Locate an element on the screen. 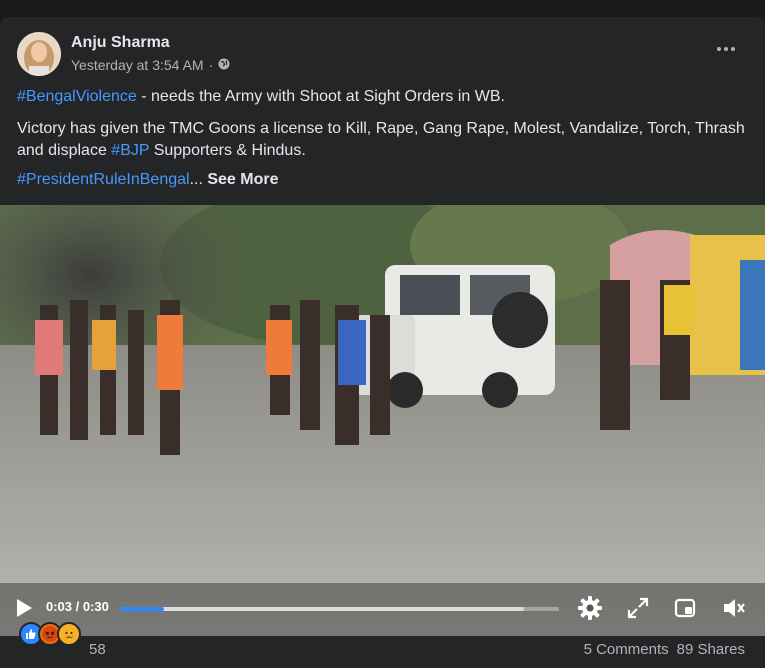 This screenshot has height=668, width=765. gear-icon is located at coordinates (590, 608).